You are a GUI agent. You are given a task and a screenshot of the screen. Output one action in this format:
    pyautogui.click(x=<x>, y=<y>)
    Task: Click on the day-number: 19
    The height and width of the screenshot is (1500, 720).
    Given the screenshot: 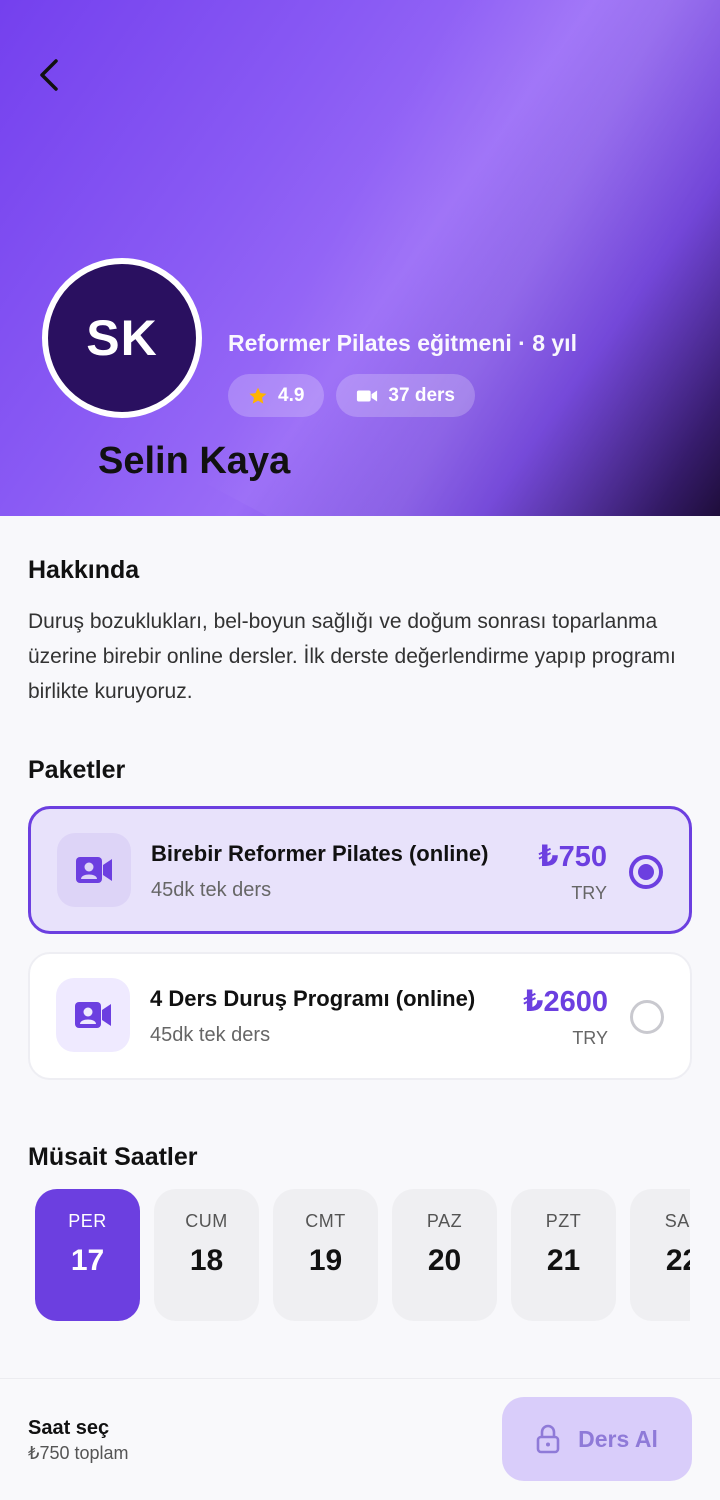 What is the action you would take?
    pyautogui.click(x=325, y=1260)
    